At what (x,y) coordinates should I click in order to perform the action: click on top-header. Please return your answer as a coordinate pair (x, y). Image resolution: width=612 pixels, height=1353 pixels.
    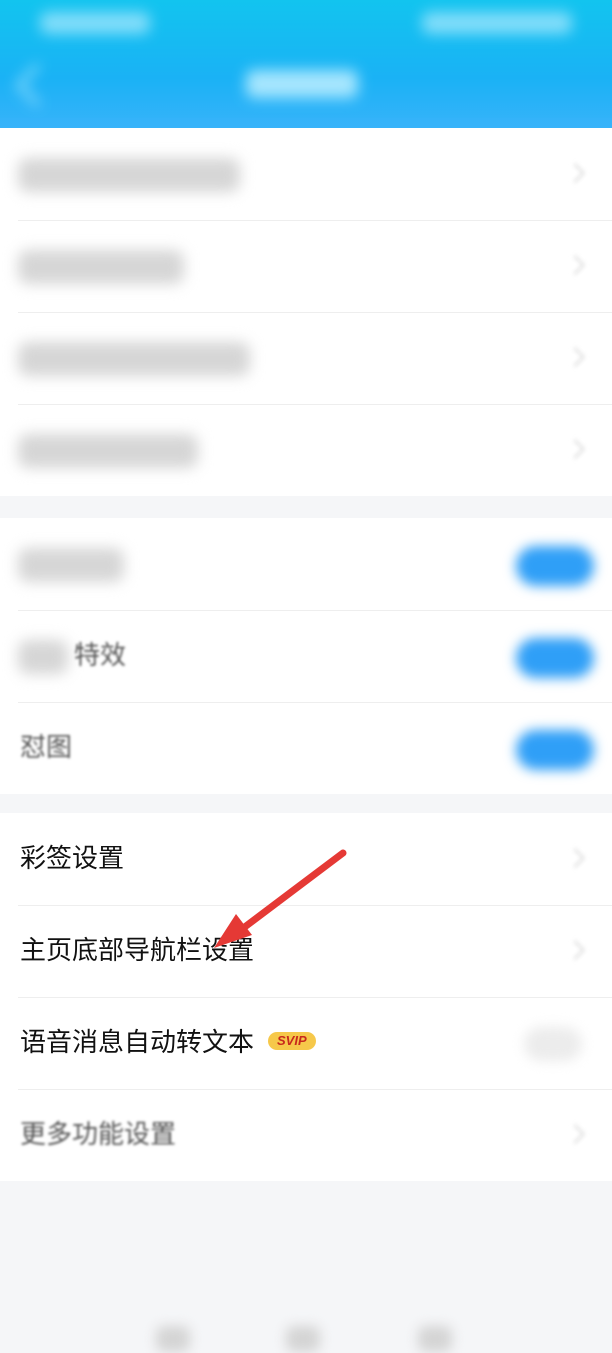
    Looking at the image, I should click on (306, 65).